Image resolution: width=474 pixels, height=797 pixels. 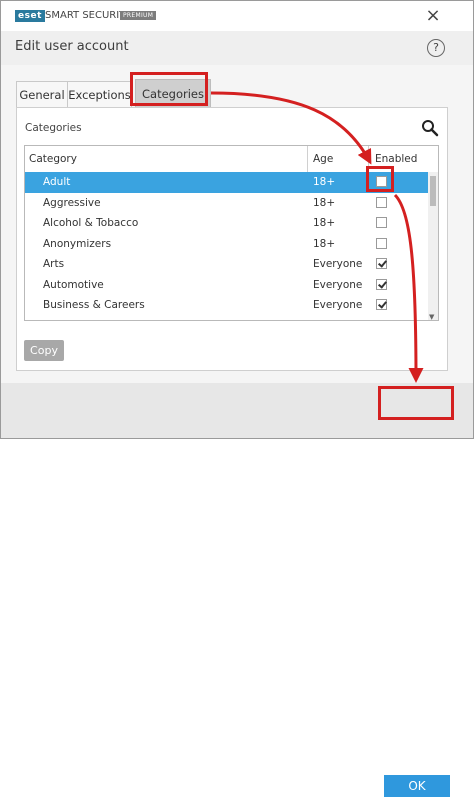 What do you see at coordinates (42, 94) in the screenshot?
I see `tab-general: General` at bounding box center [42, 94].